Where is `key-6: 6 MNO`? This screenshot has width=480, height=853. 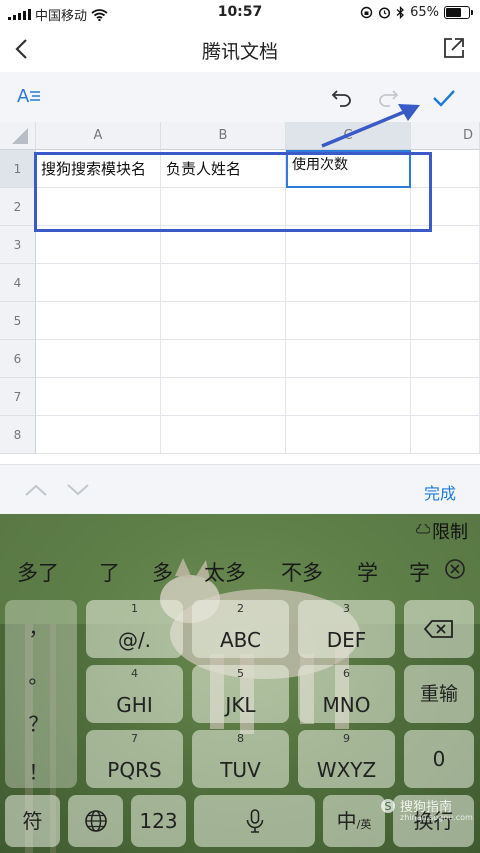
key-6: 6 MNO is located at coordinates (346, 694).